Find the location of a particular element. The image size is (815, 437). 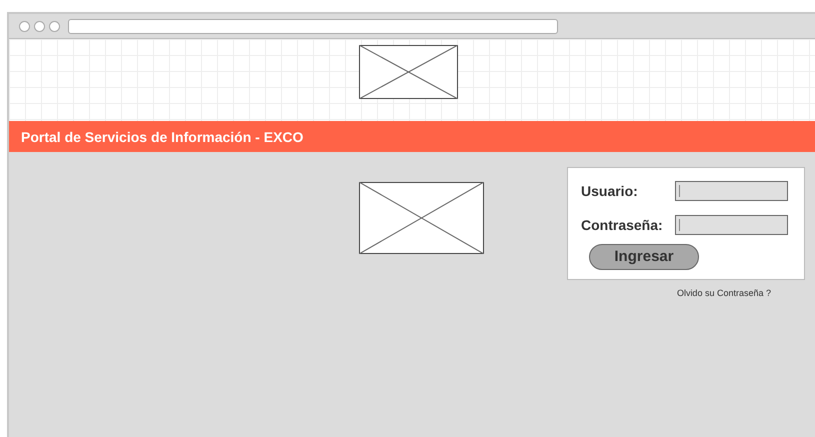

login-button: Ingresar is located at coordinates (644, 257).